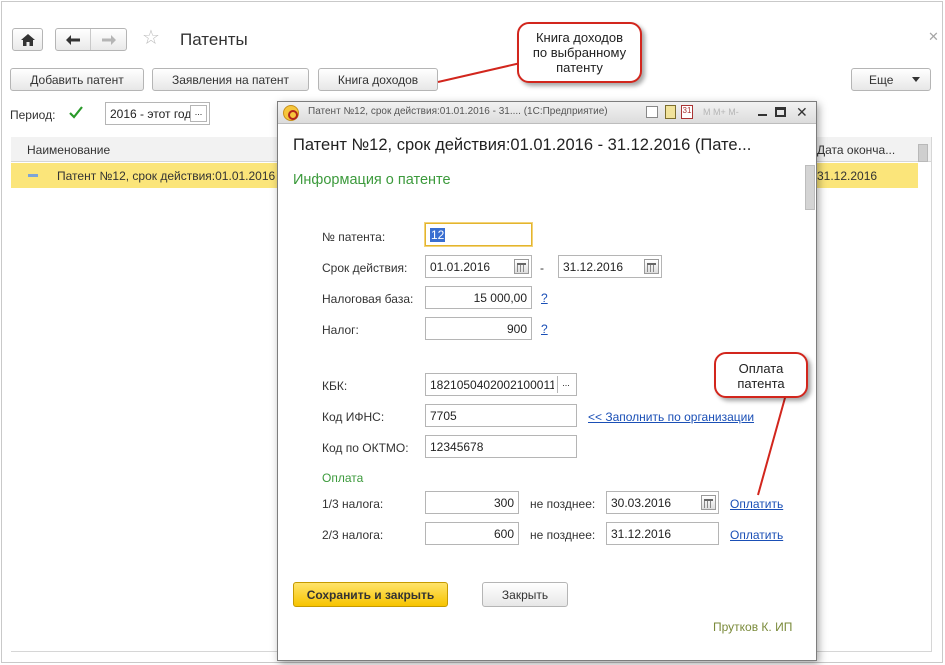 Image resolution: width=945 pixels, height=665 pixels. I want to click on back-button, so click(74, 39).